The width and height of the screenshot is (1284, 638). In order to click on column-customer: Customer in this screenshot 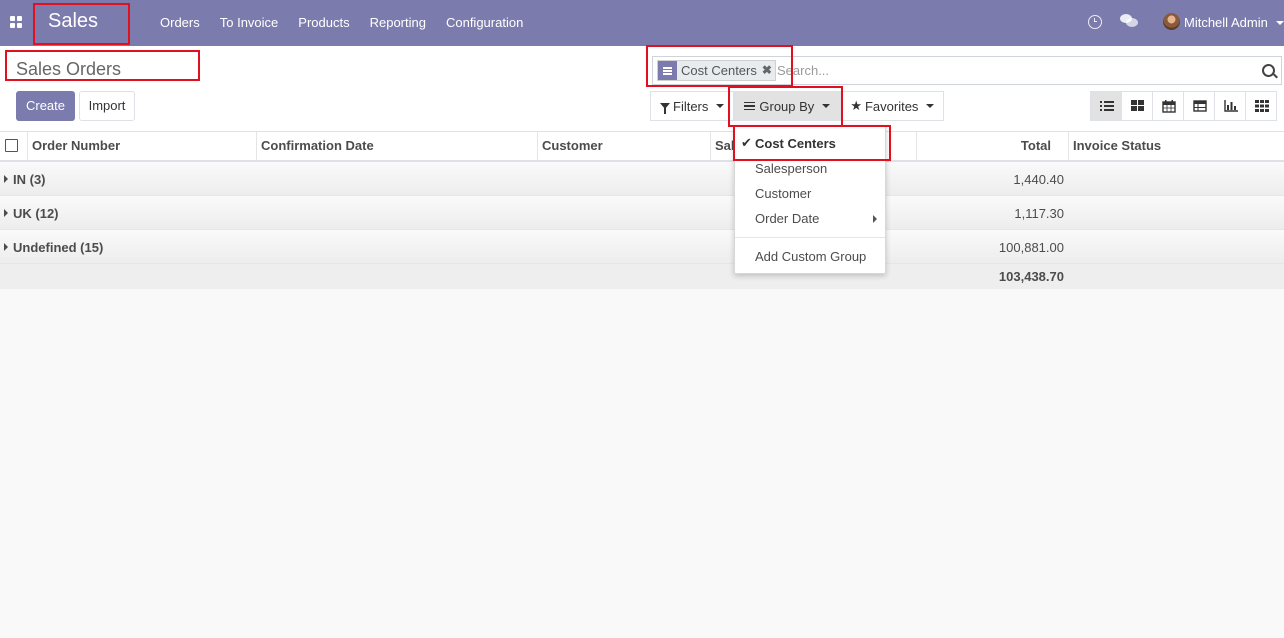, I will do `click(623, 146)`.